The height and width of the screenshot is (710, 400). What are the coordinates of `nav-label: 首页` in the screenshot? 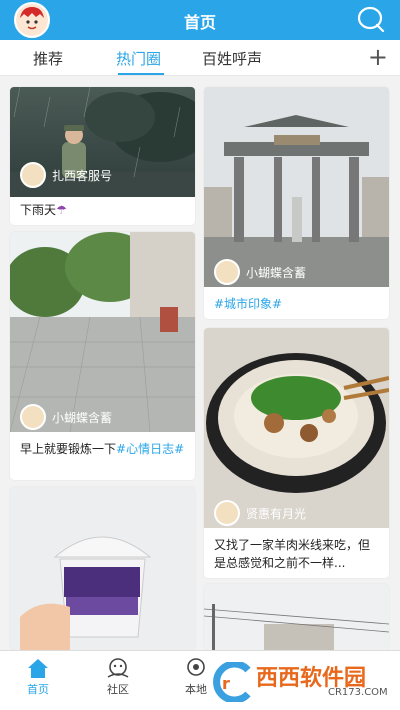 It's located at (38, 689).